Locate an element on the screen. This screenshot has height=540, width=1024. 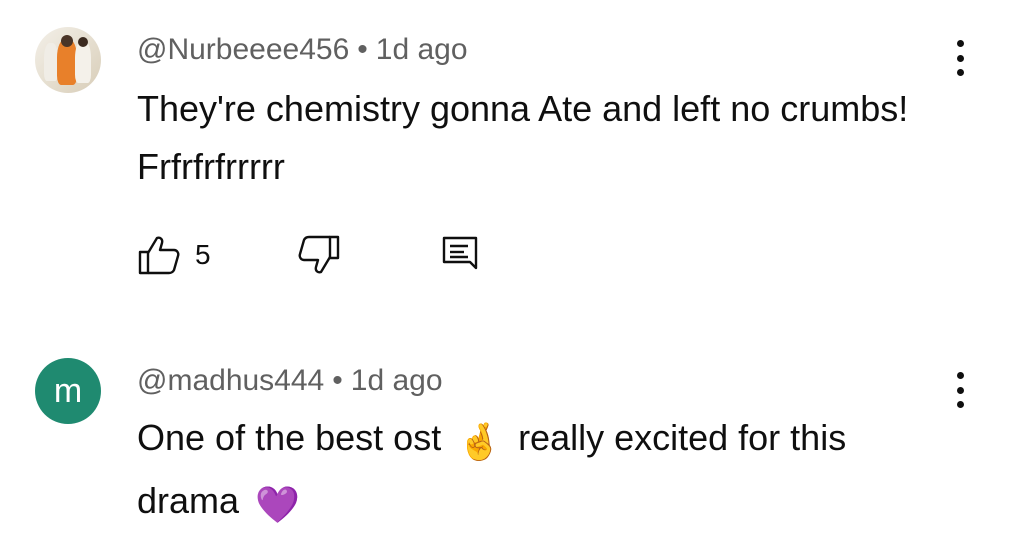
user-avatar: m is located at coordinates (68, 391).